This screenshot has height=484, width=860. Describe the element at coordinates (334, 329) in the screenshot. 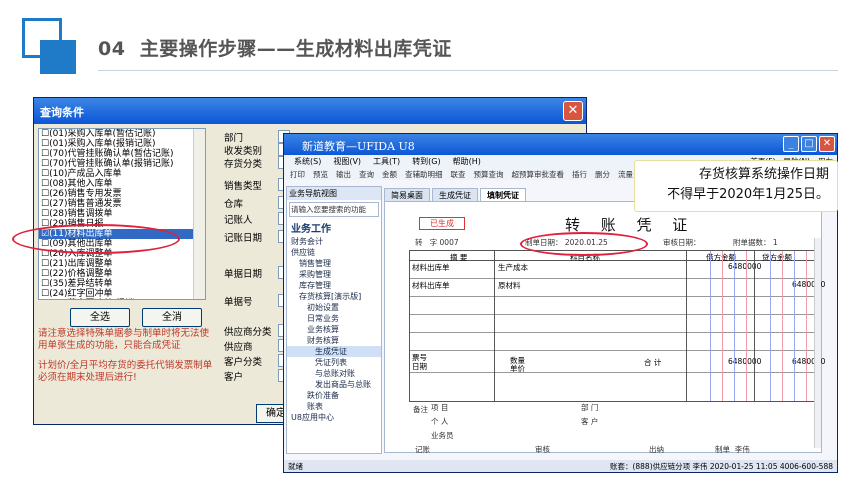

I see `sidebar-tree-item: 业务核算` at that location.